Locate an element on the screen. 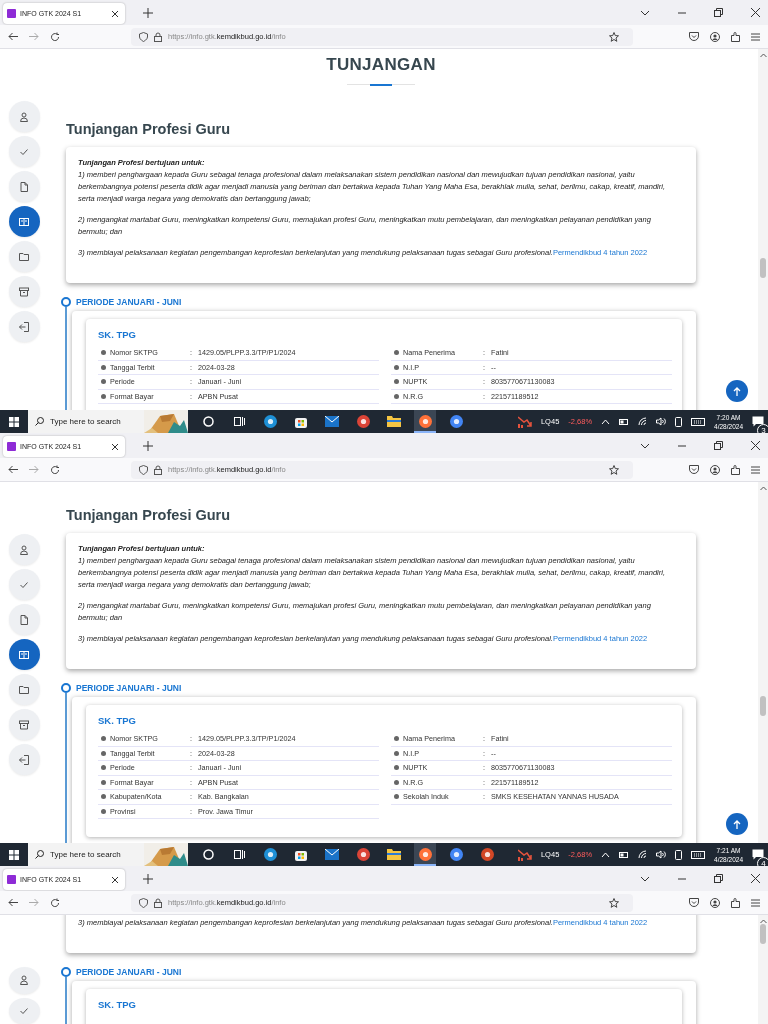 This screenshot has height=1024, width=768. person-icon is located at coordinates (24, 549).